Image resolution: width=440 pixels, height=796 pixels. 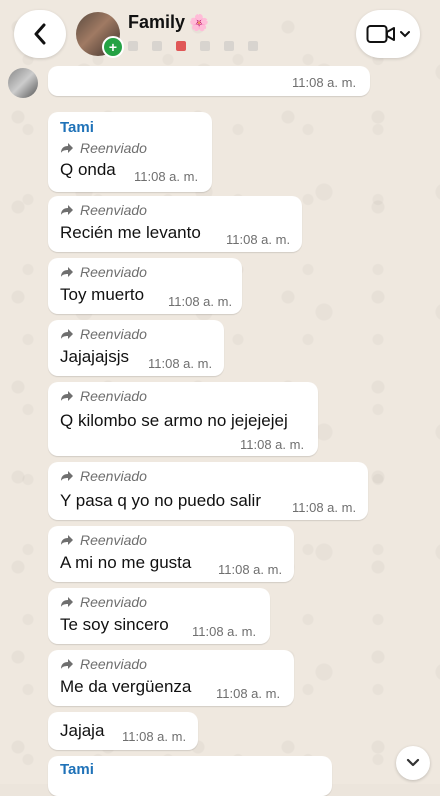 What do you see at coordinates (126, 562) in the screenshot?
I see `message-text: A mi no me gusta` at bounding box center [126, 562].